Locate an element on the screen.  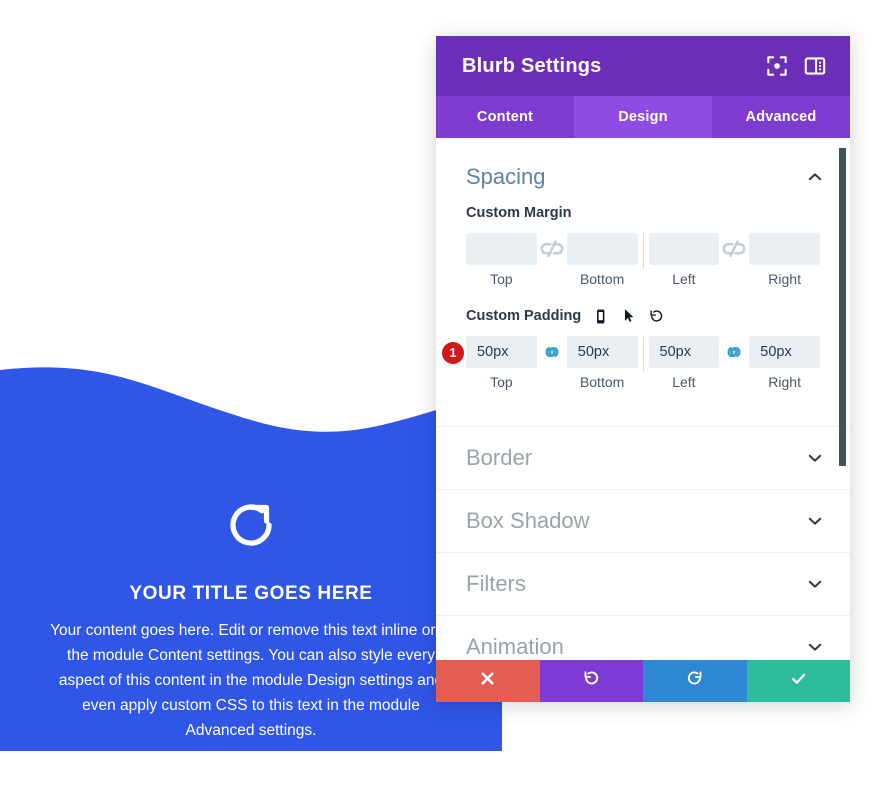
custom-margin-label: Custom Margin is located at coordinates (519, 213).